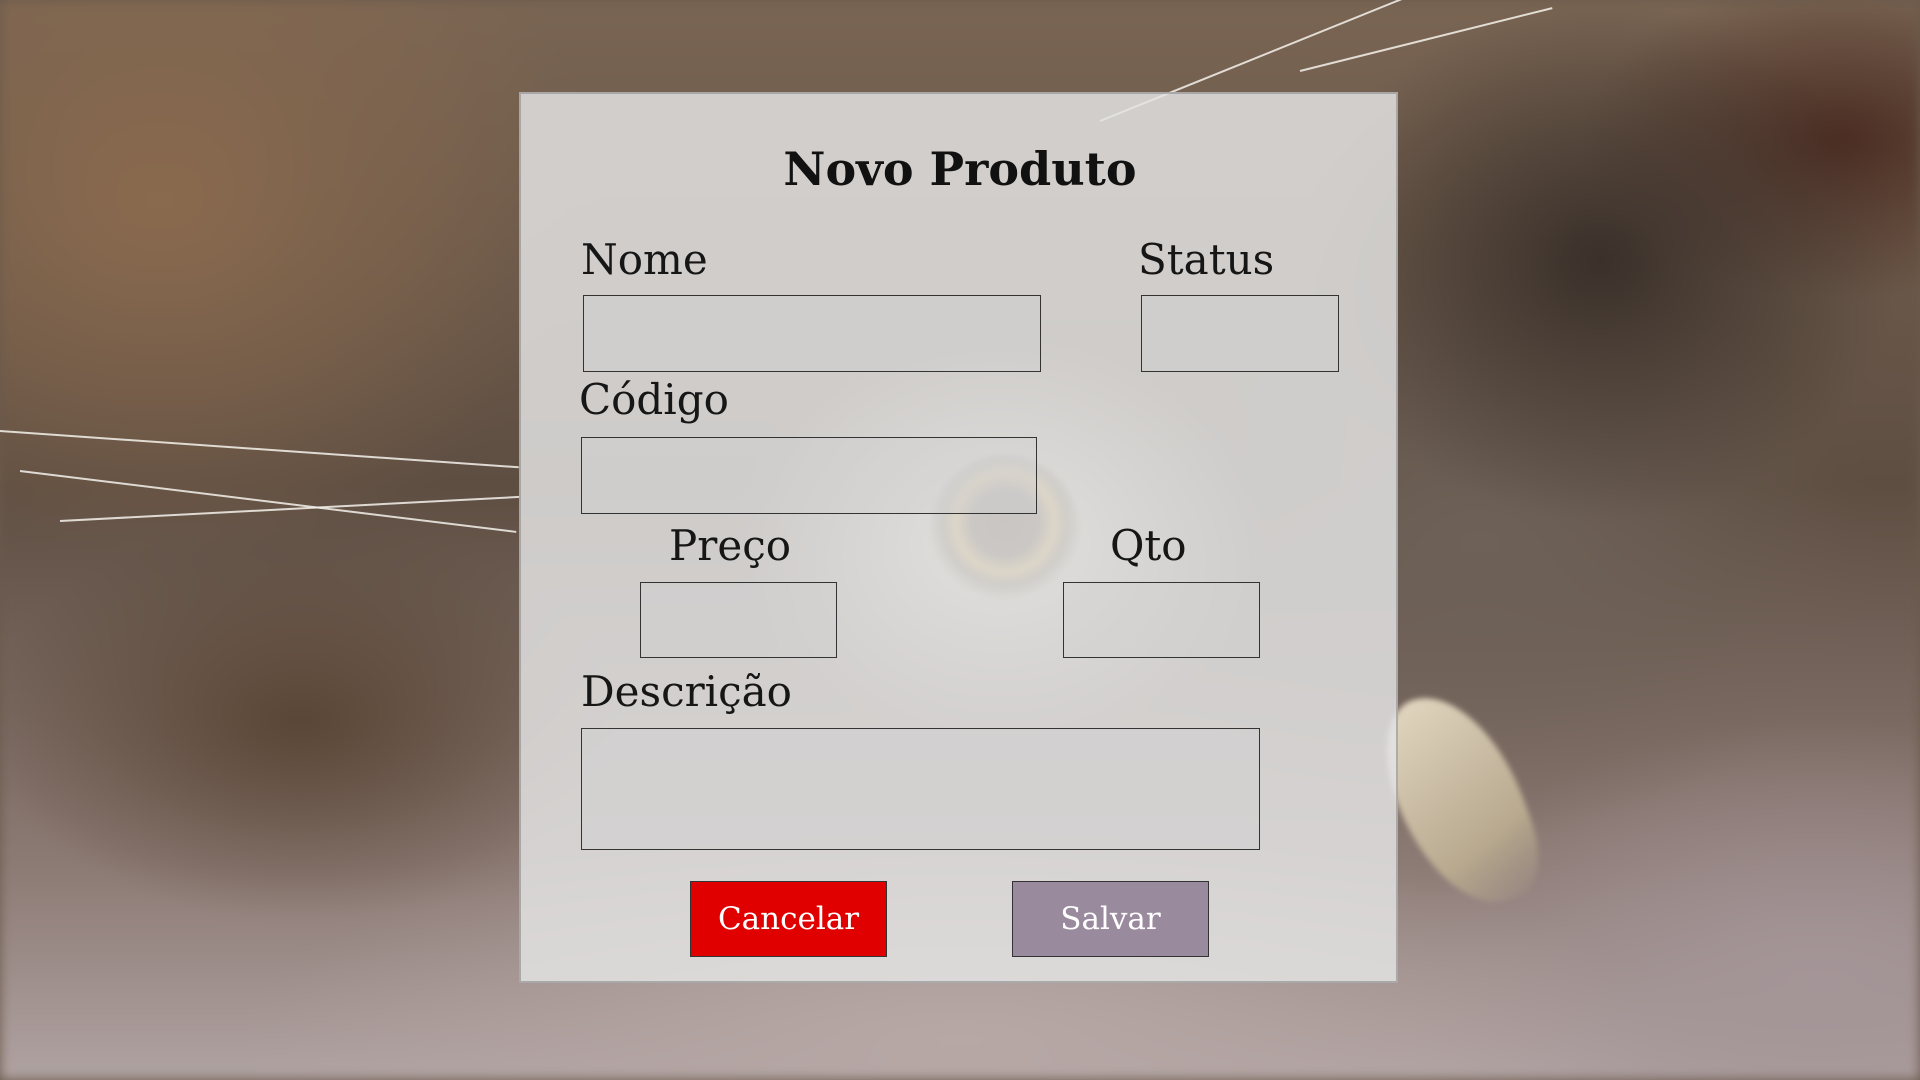 This screenshot has height=1080, width=1920. I want to click on descricao-textarea, so click(920, 789).